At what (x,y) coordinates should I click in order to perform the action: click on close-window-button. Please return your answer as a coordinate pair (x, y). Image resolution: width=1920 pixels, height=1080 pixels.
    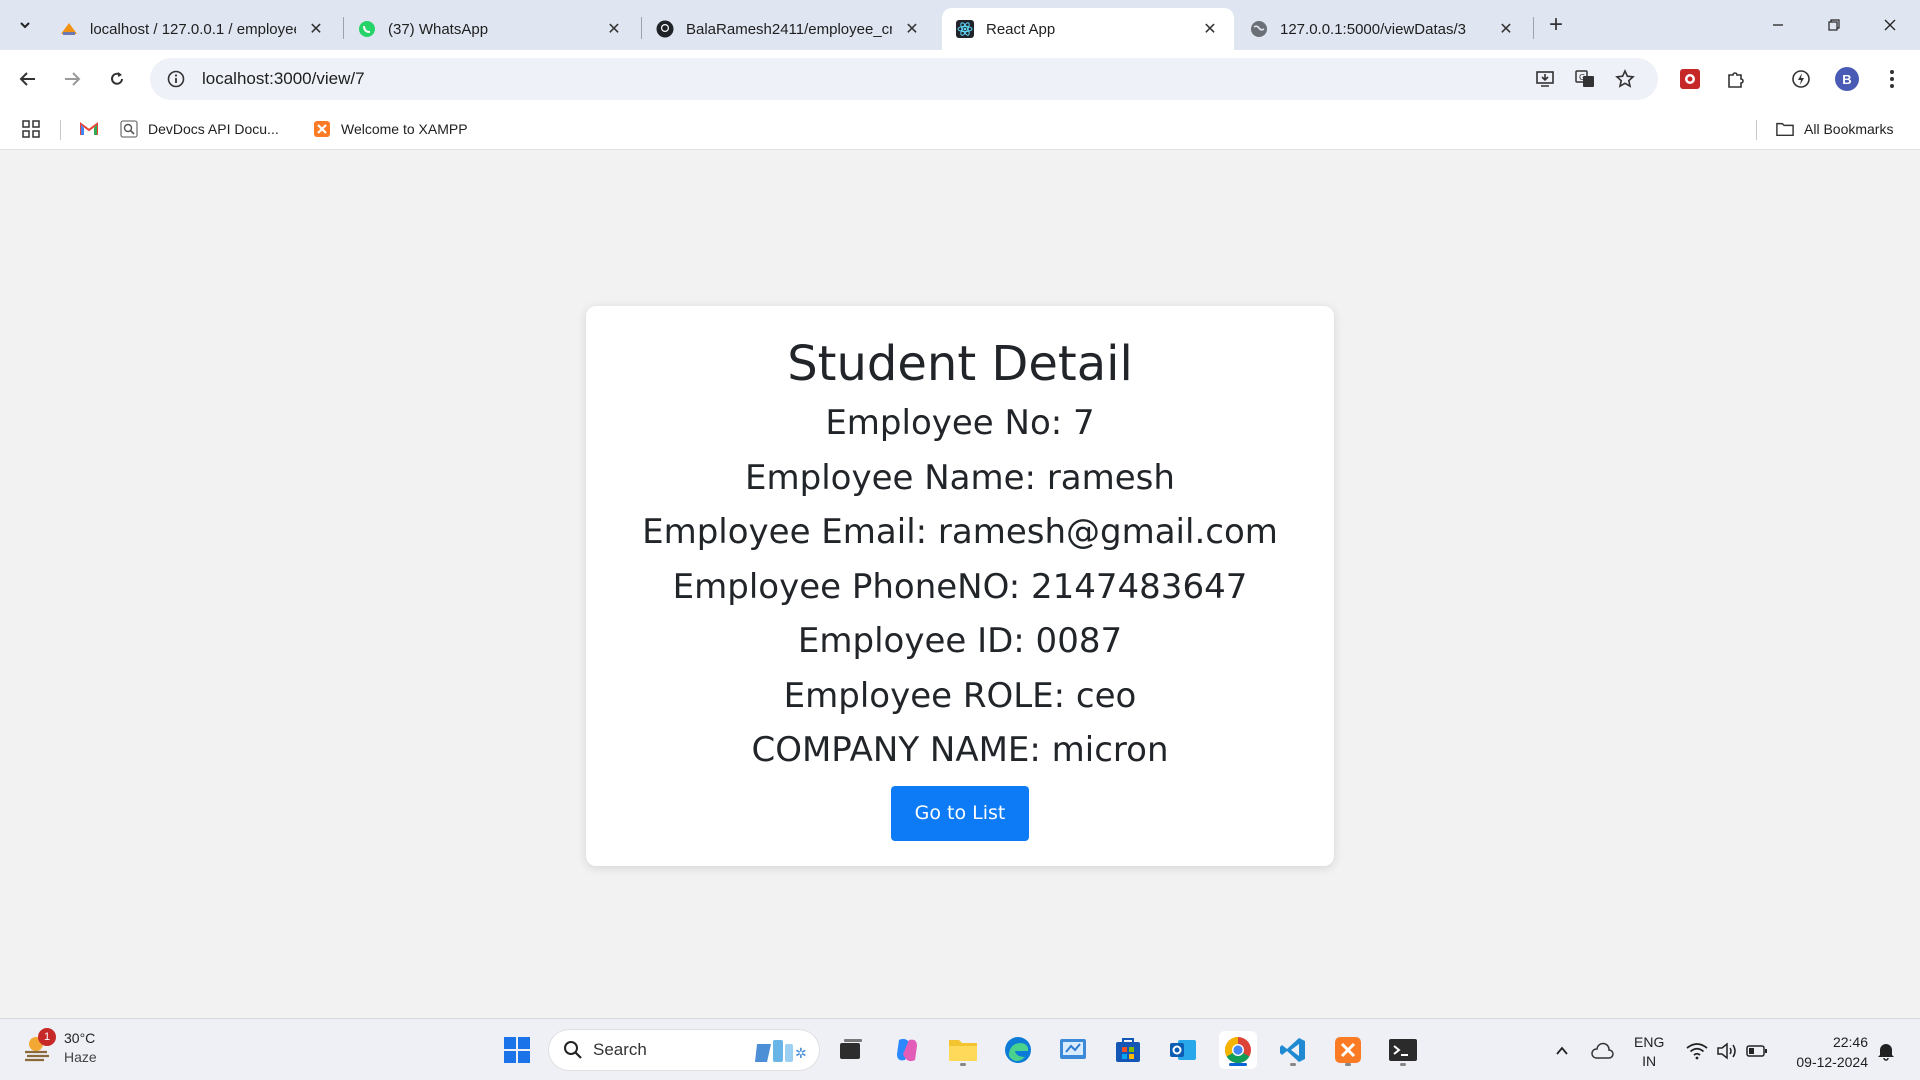
    Looking at the image, I should click on (1890, 25).